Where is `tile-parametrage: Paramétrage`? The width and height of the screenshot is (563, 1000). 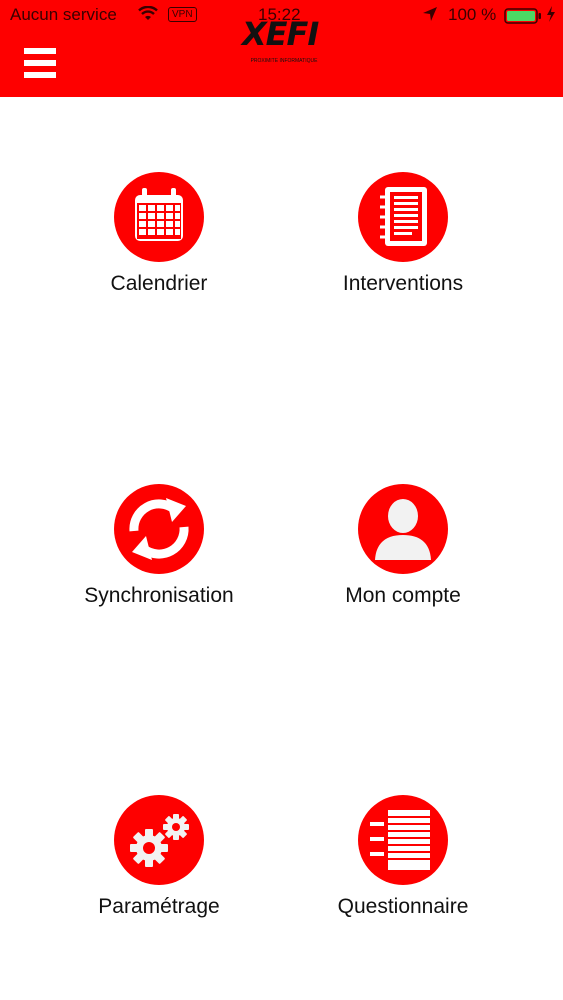 tile-parametrage: Paramétrage is located at coordinates (159, 865).